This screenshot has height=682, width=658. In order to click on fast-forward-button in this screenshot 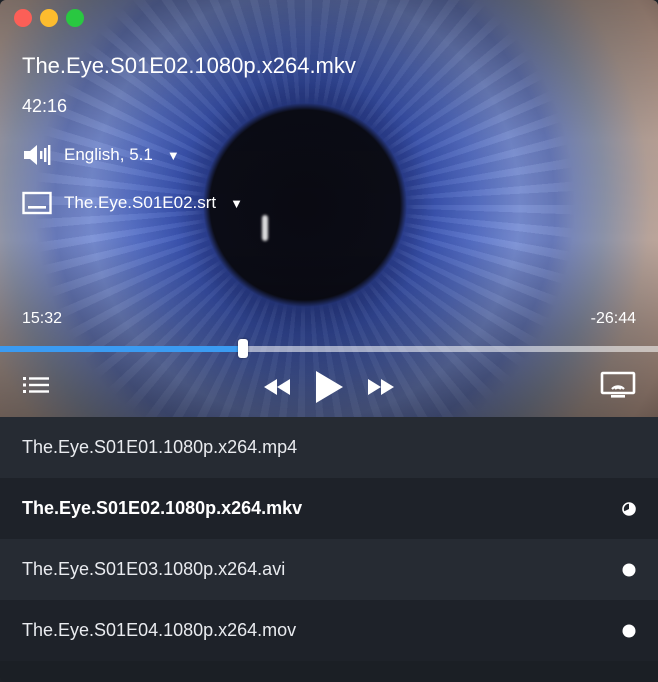, I will do `click(381, 387)`.